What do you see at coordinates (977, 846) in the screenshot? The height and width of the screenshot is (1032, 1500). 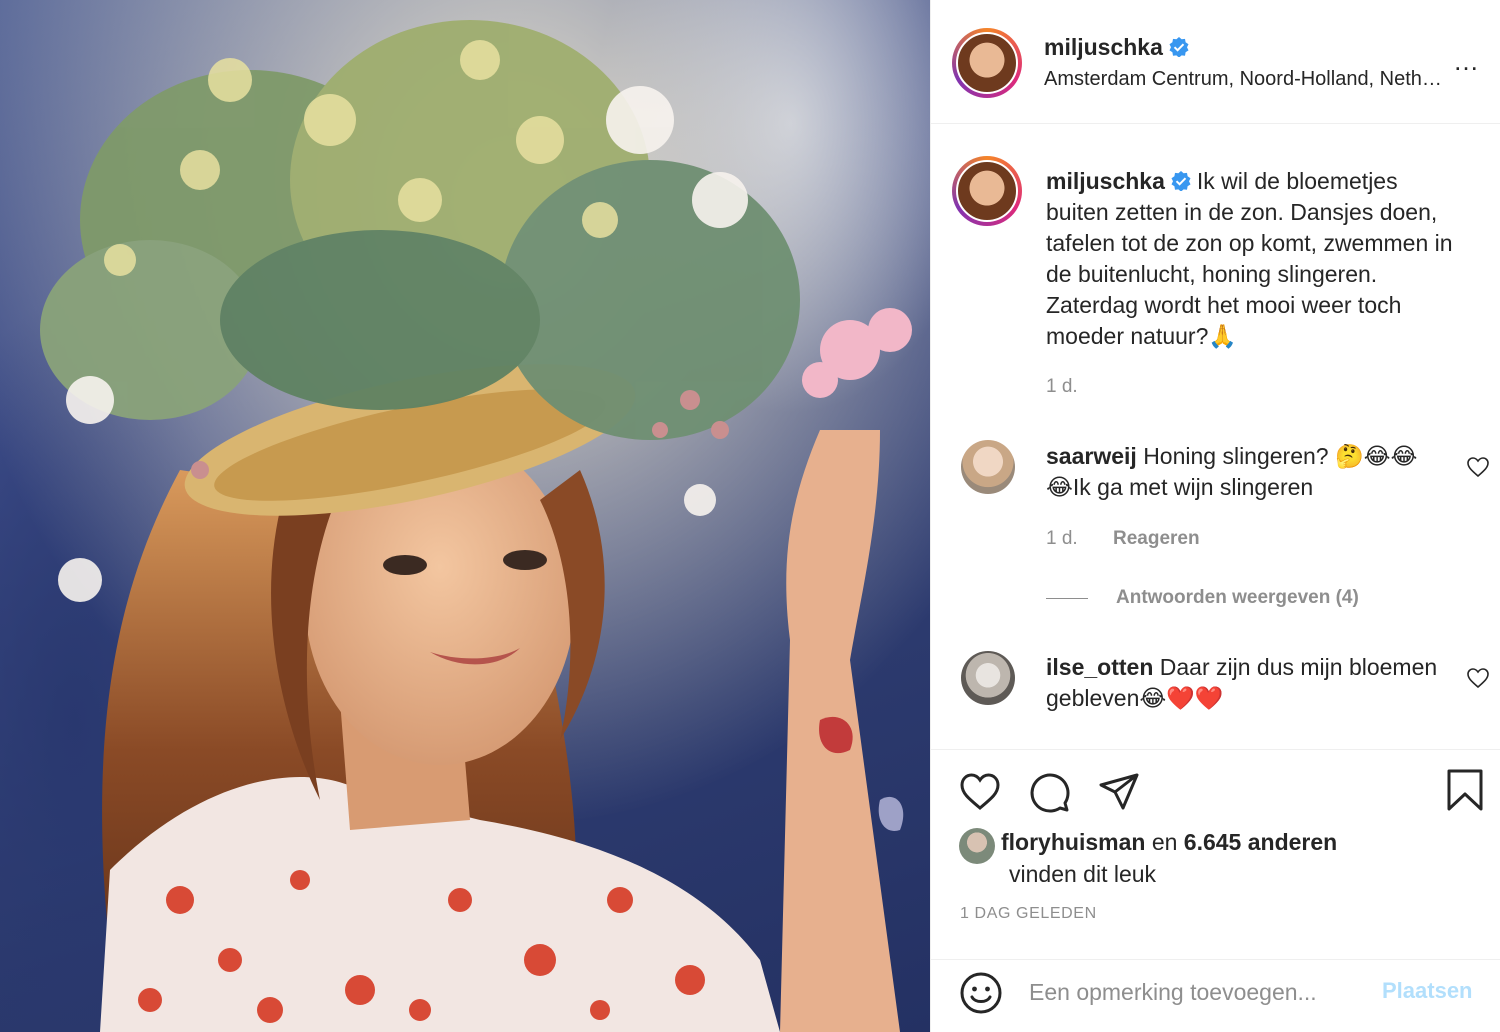 I see `liker-avatar` at bounding box center [977, 846].